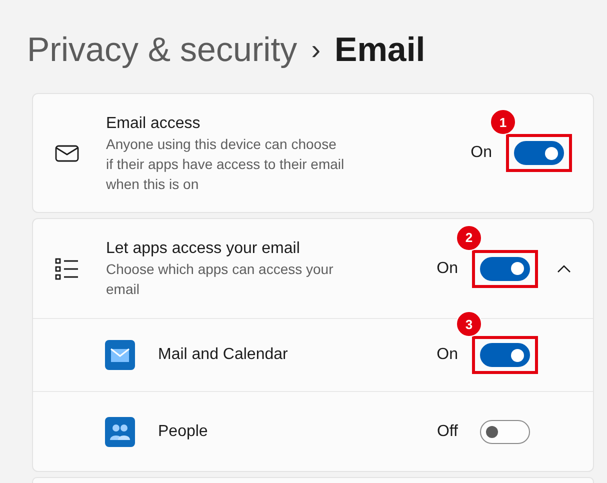 This screenshot has width=607, height=483. Describe the element at coordinates (469, 324) in the screenshot. I see `step-badge: 3` at that location.